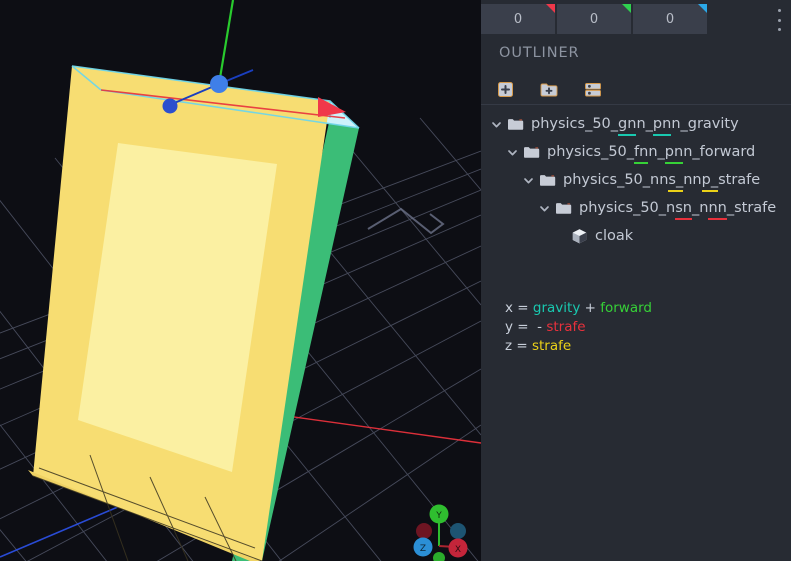 This screenshot has height=561, width=791. I want to click on tree-node-label: physics_50_gnn_pnn_gravity, so click(635, 124).